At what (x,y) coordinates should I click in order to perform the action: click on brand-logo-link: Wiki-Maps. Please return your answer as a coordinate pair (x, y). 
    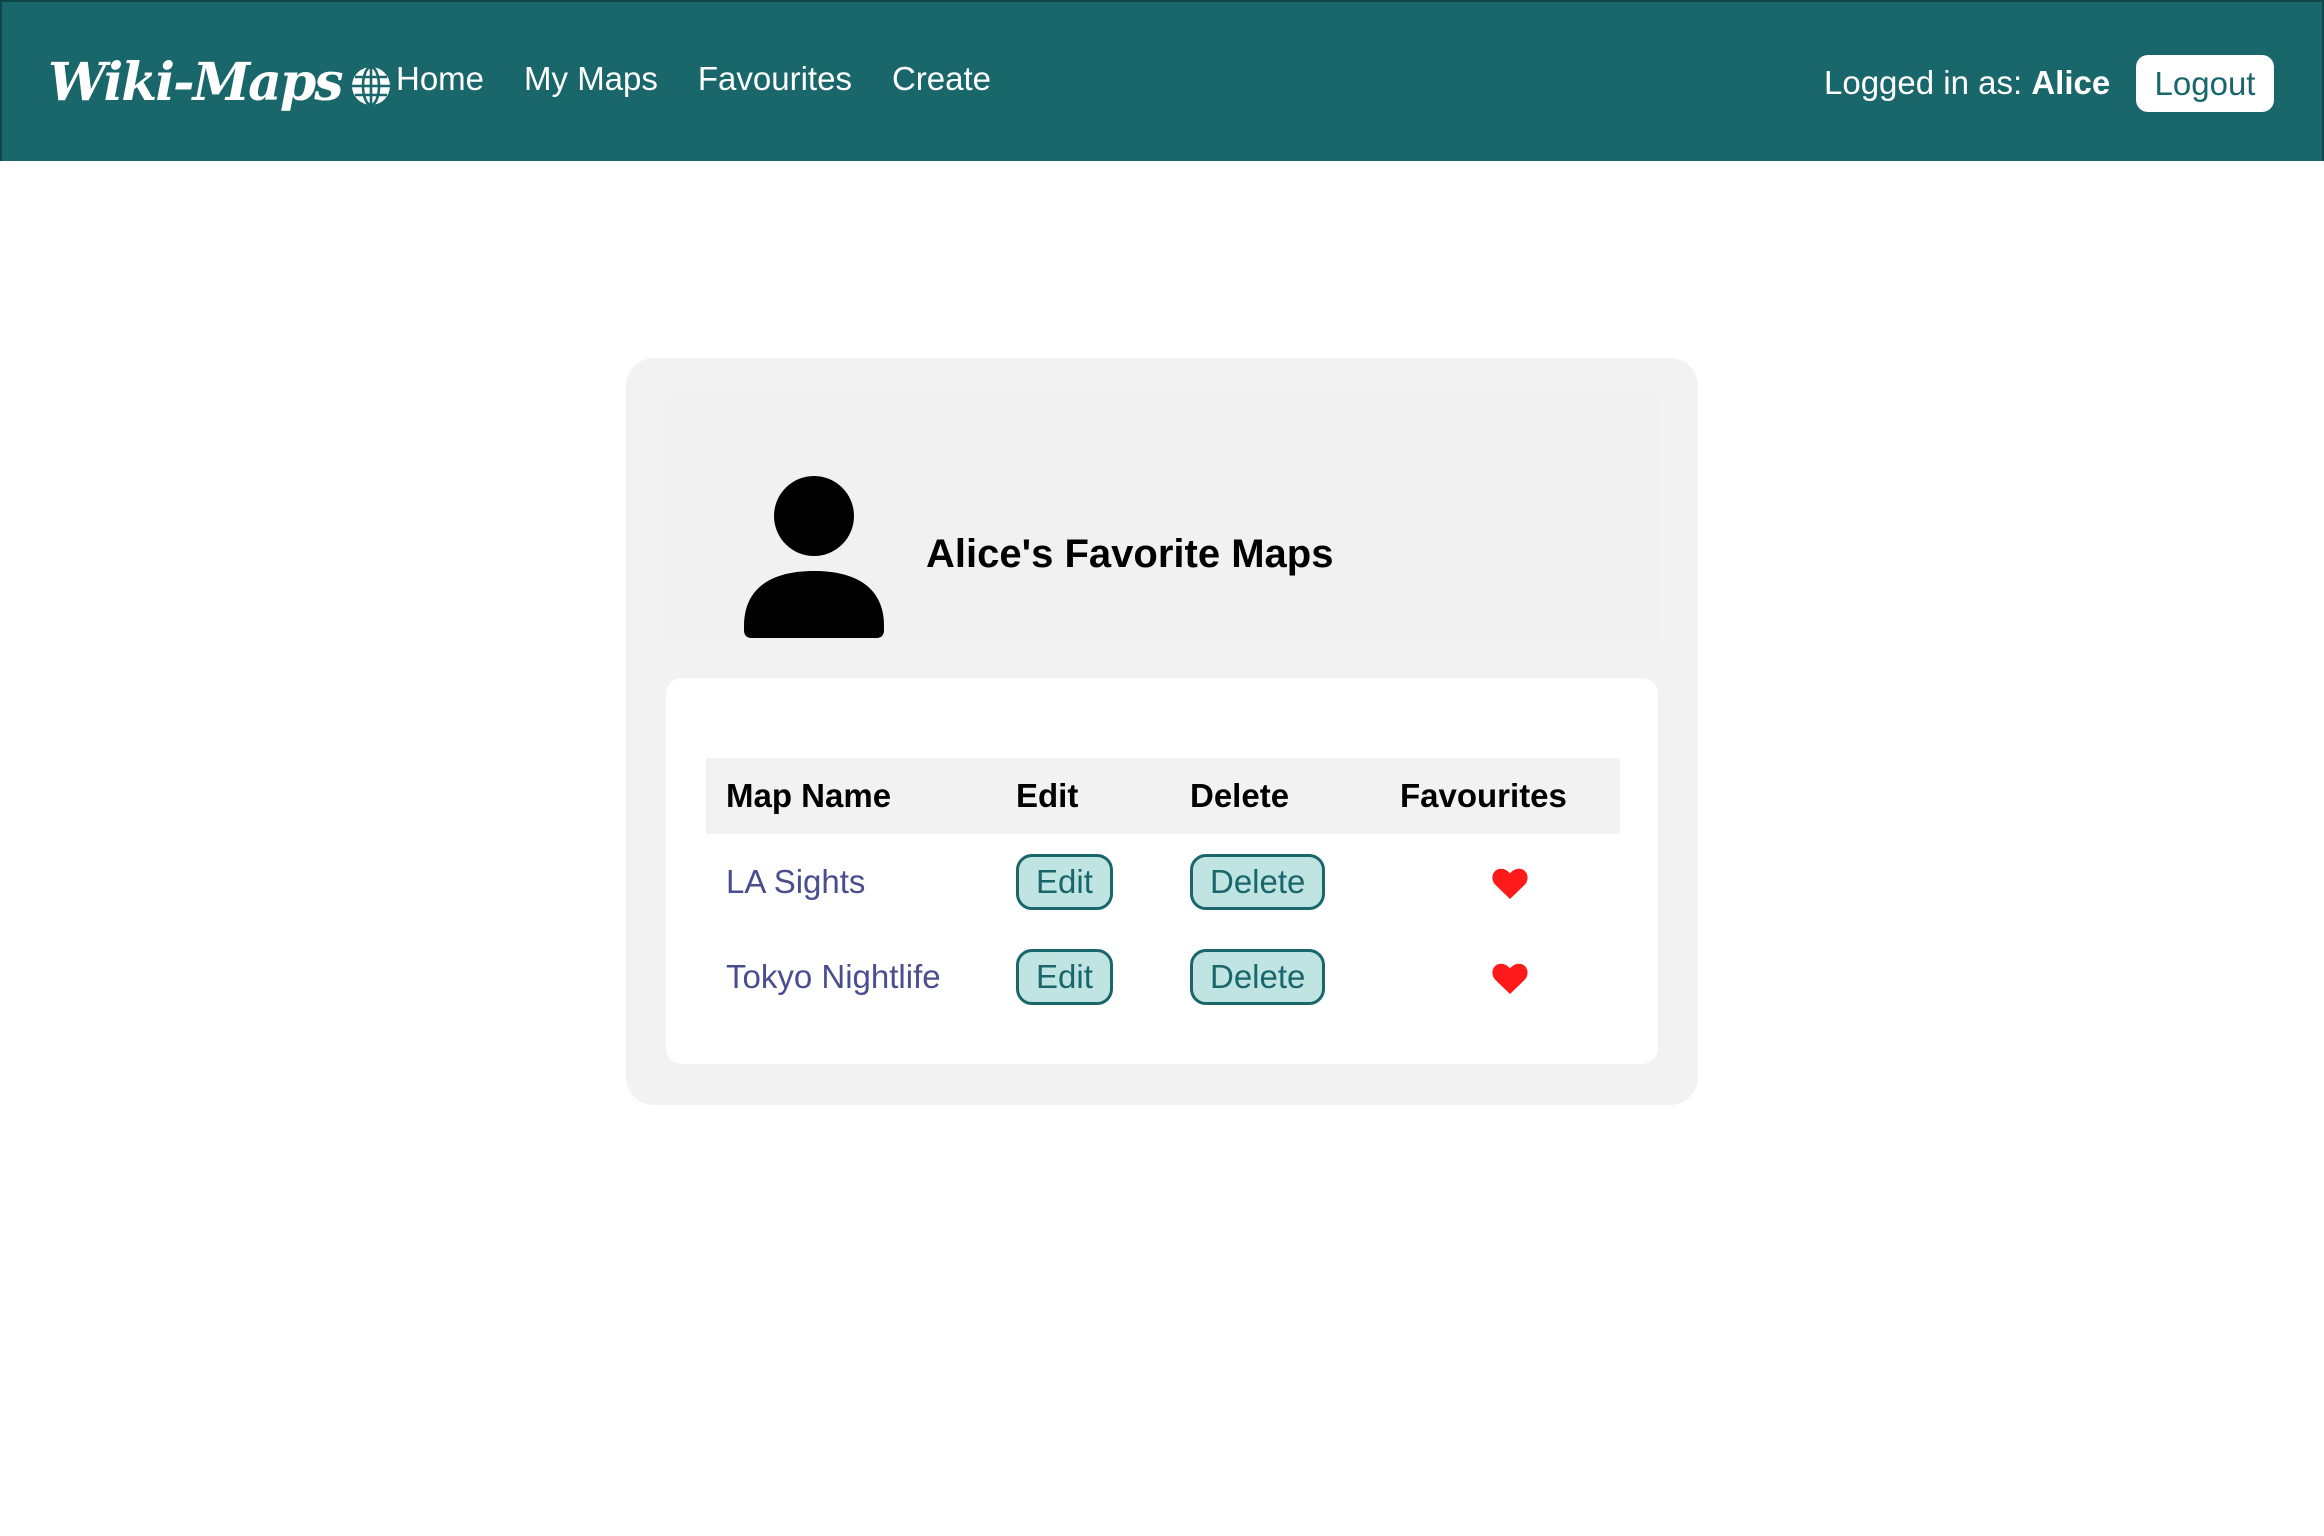
    Looking at the image, I should click on (220, 82).